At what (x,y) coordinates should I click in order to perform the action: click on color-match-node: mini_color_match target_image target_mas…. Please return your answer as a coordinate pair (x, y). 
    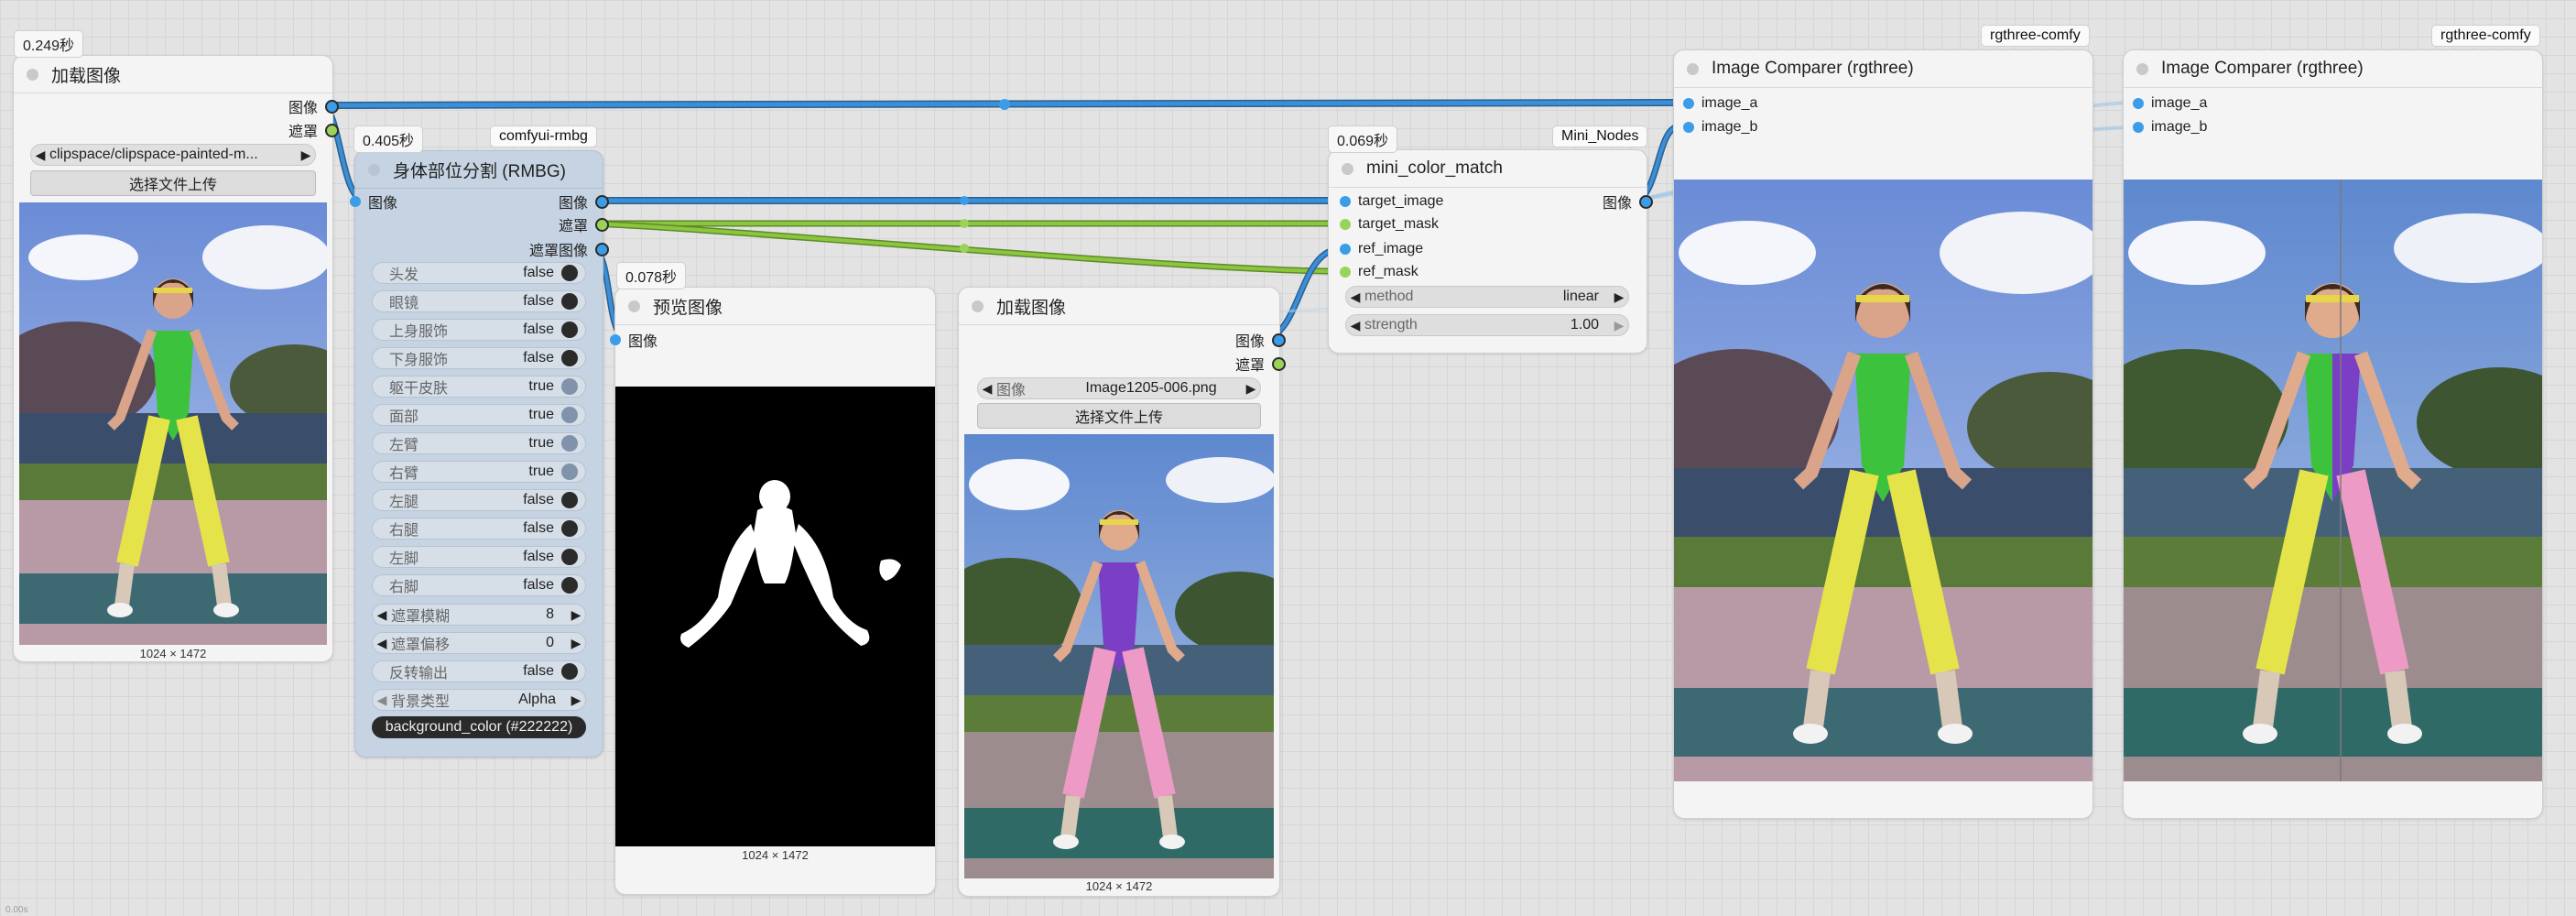
    Looking at the image, I should click on (1490, 251).